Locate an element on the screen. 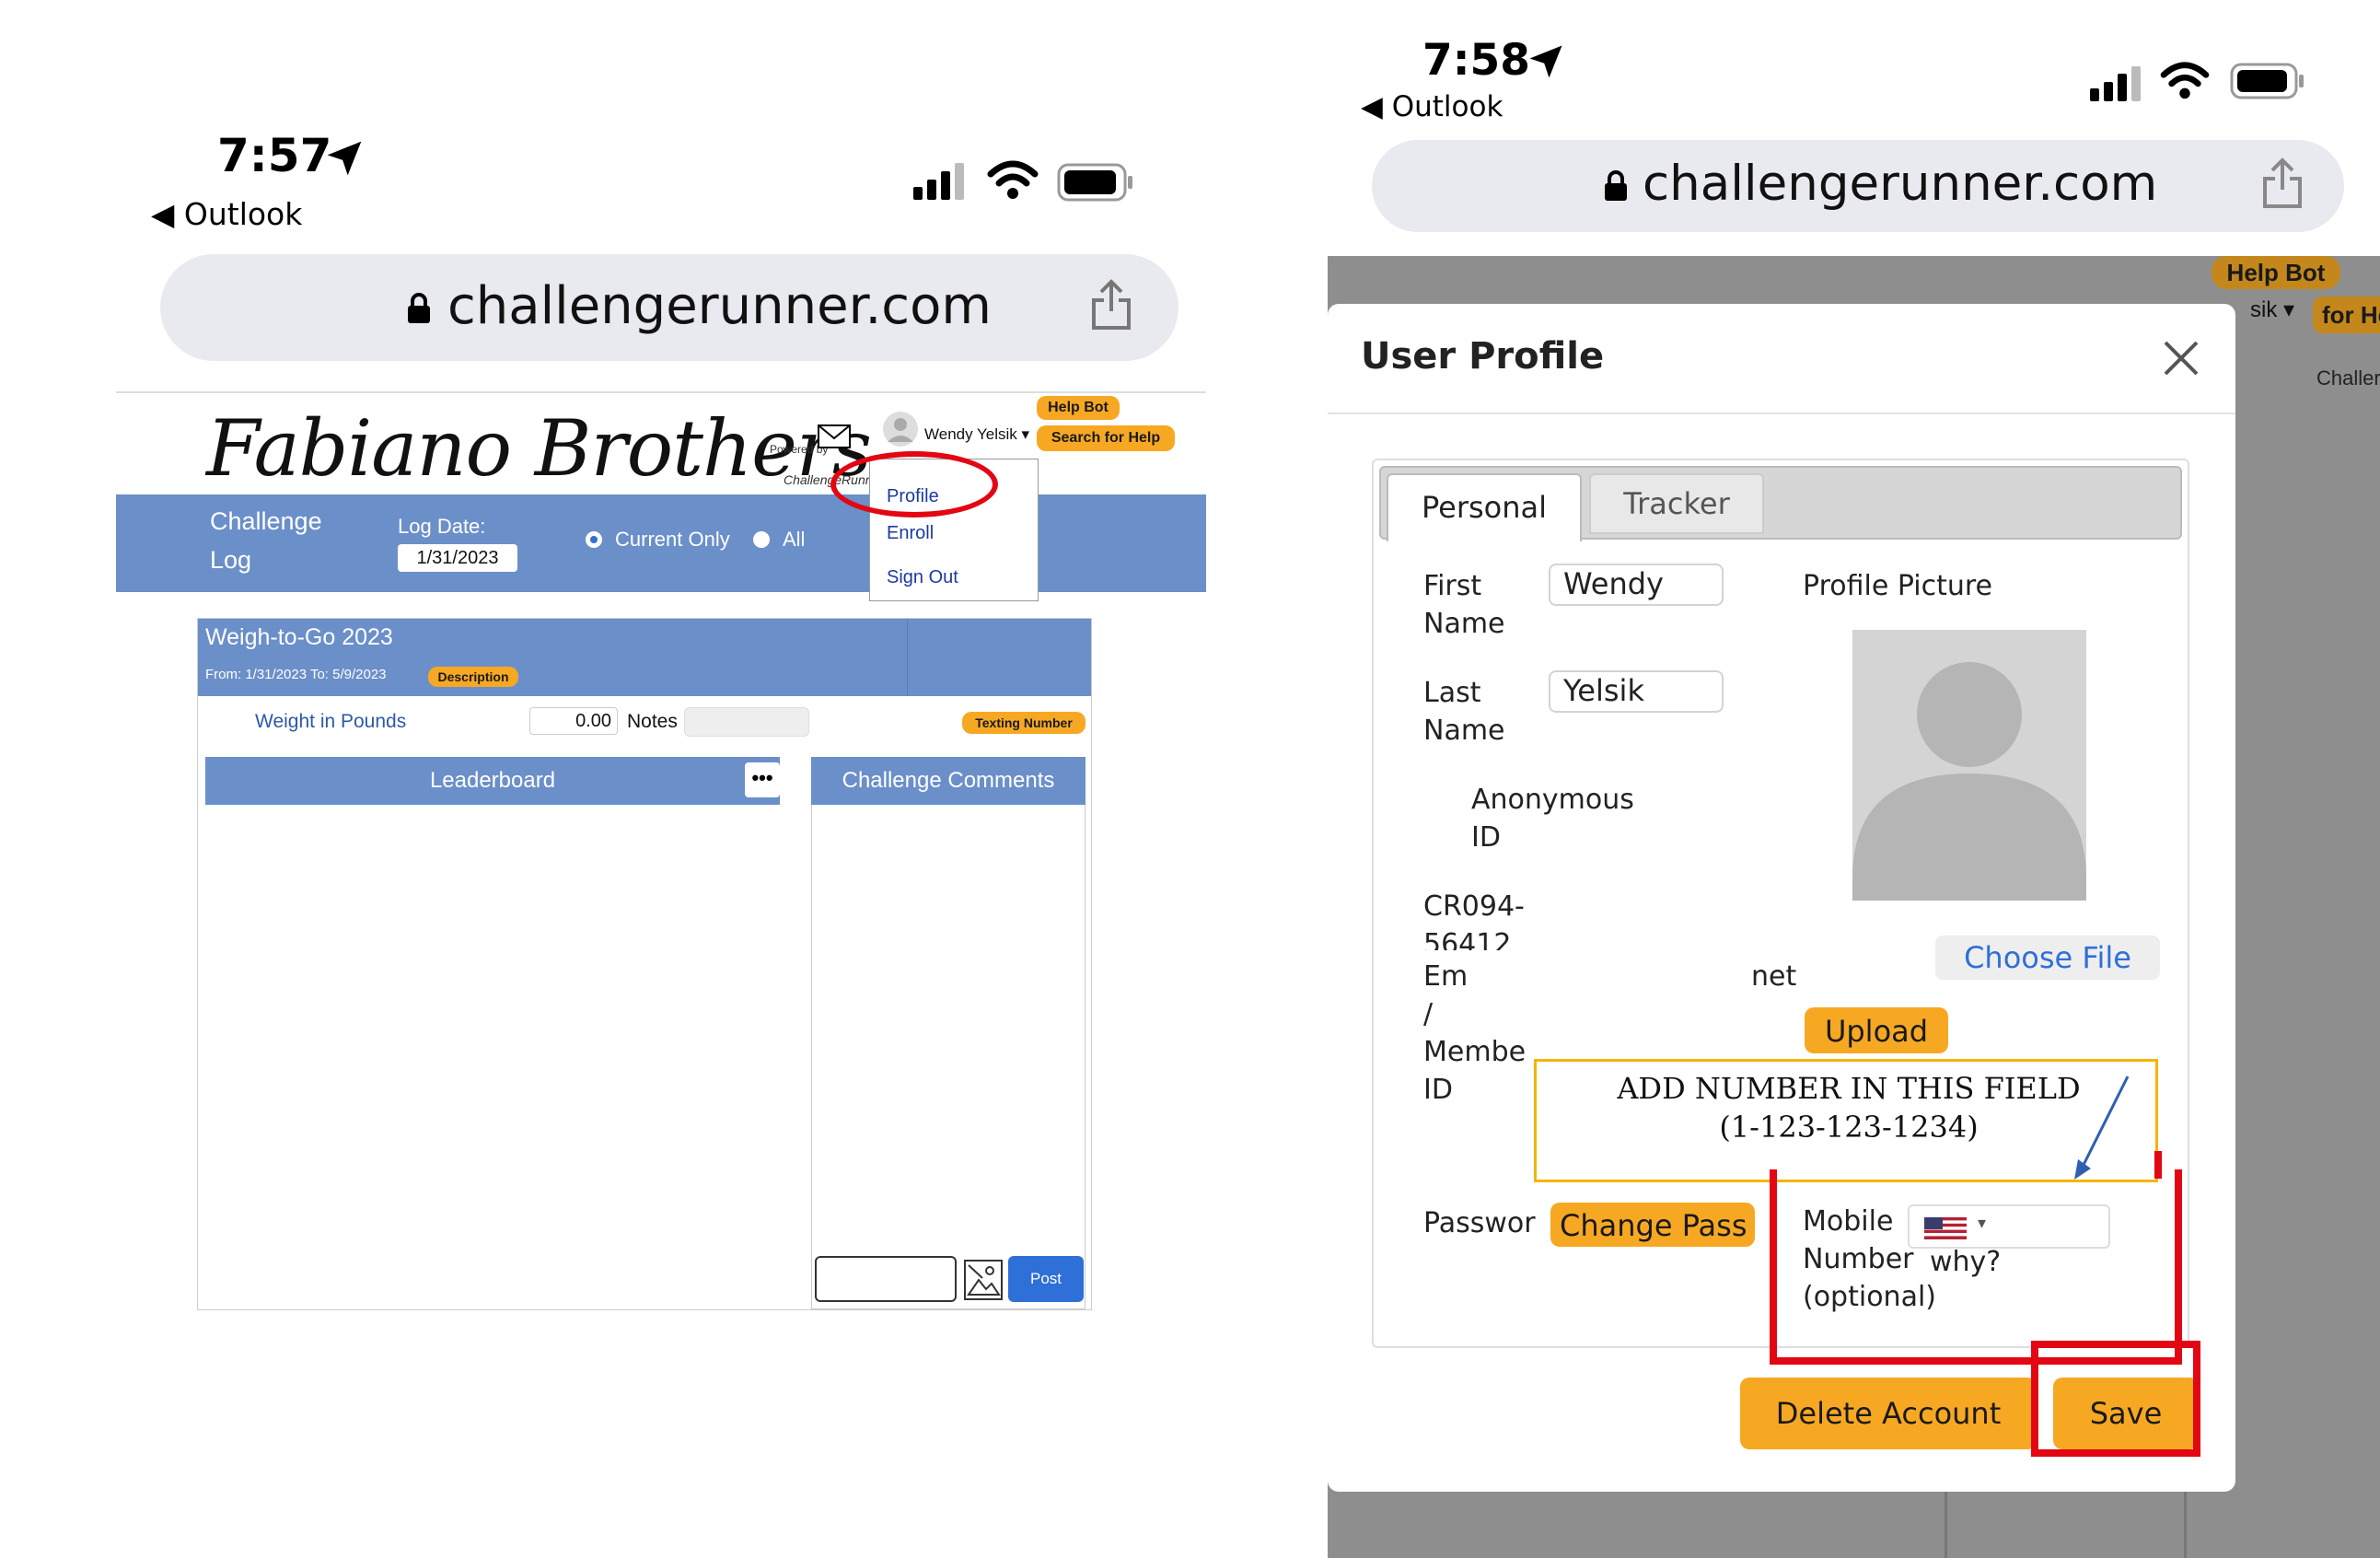 The width and height of the screenshot is (2380, 1558). header-divider is located at coordinates (907, 657).